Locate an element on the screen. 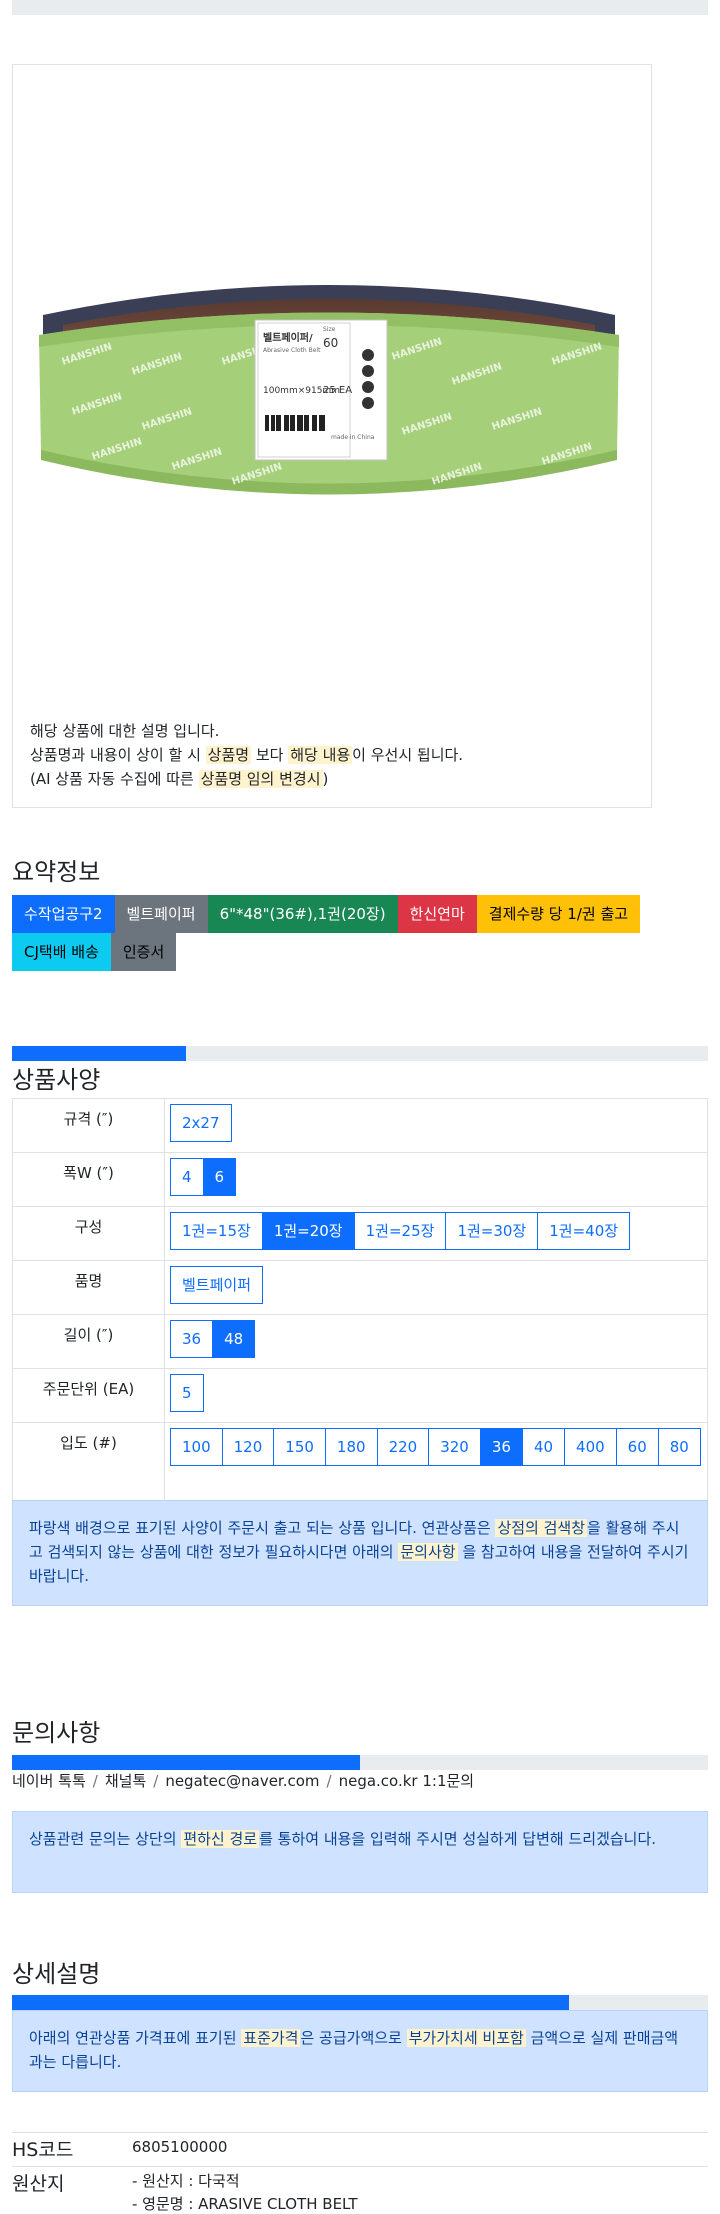  contact-link: nega.co.kr 1:1문의 is located at coordinates (407, 1781).